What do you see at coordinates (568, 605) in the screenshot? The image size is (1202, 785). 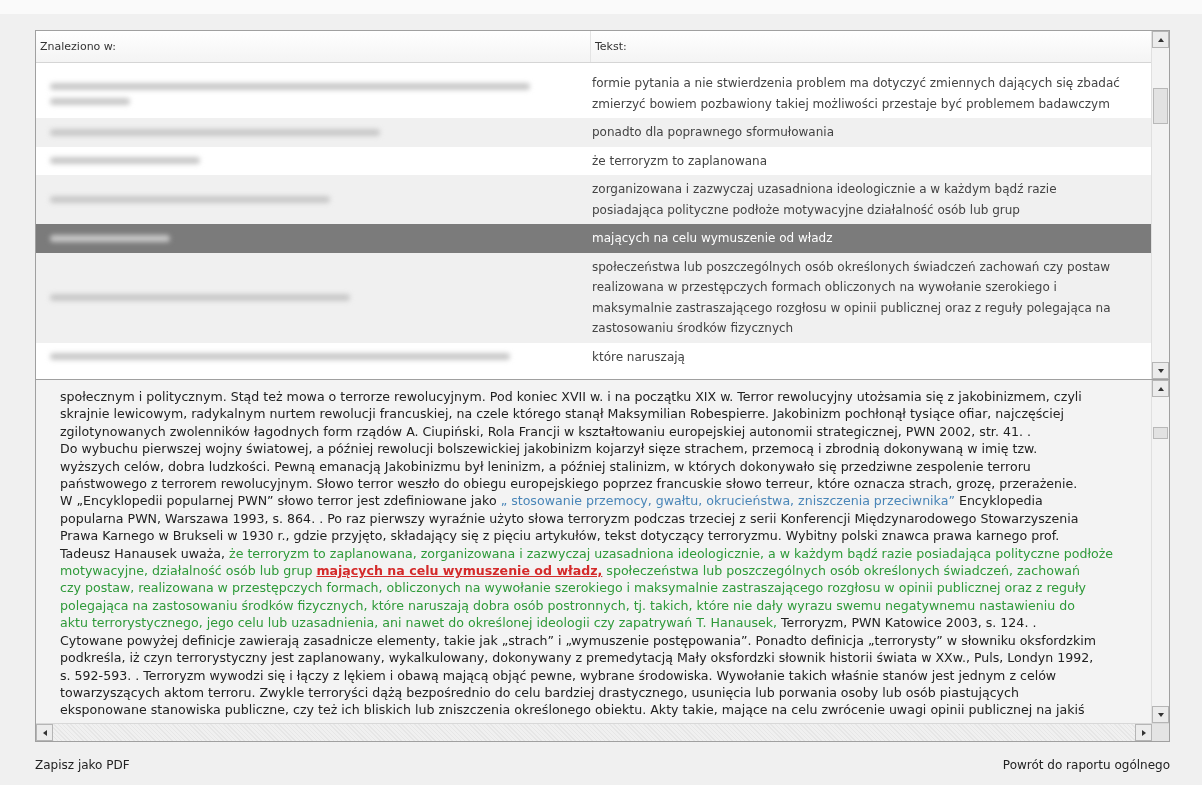 I see `text-line: polegająca na zastosowaniu środków fizycznych, które naruszają dobra osób postronnych, tj. takich, które nie dały wyrazu swemu negatywnemu nastawieniu do` at bounding box center [568, 605].